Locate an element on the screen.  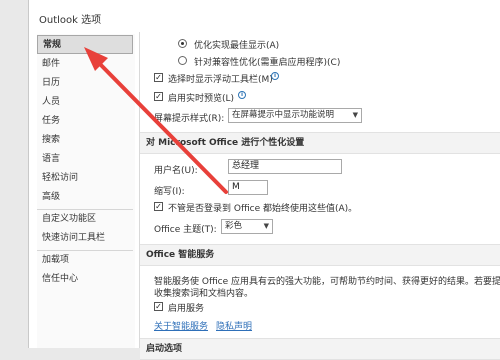
about-intelligent-services-link: 关于智能服务 is located at coordinates (181, 325).